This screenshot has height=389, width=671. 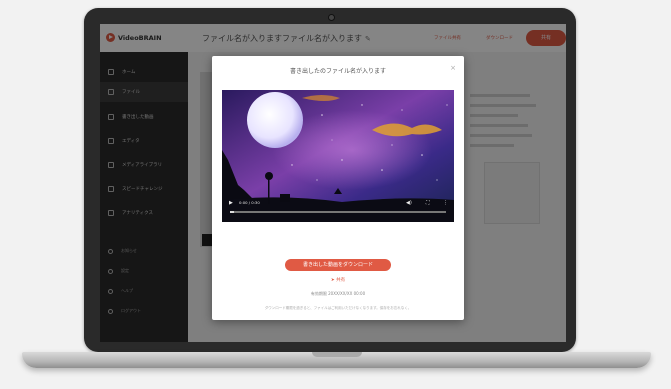 What do you see at coordinates (338, 265) in the screenshot?
I see `download-video-button: 書き出した動画をダウンロード` at bounding box center [338, 265].